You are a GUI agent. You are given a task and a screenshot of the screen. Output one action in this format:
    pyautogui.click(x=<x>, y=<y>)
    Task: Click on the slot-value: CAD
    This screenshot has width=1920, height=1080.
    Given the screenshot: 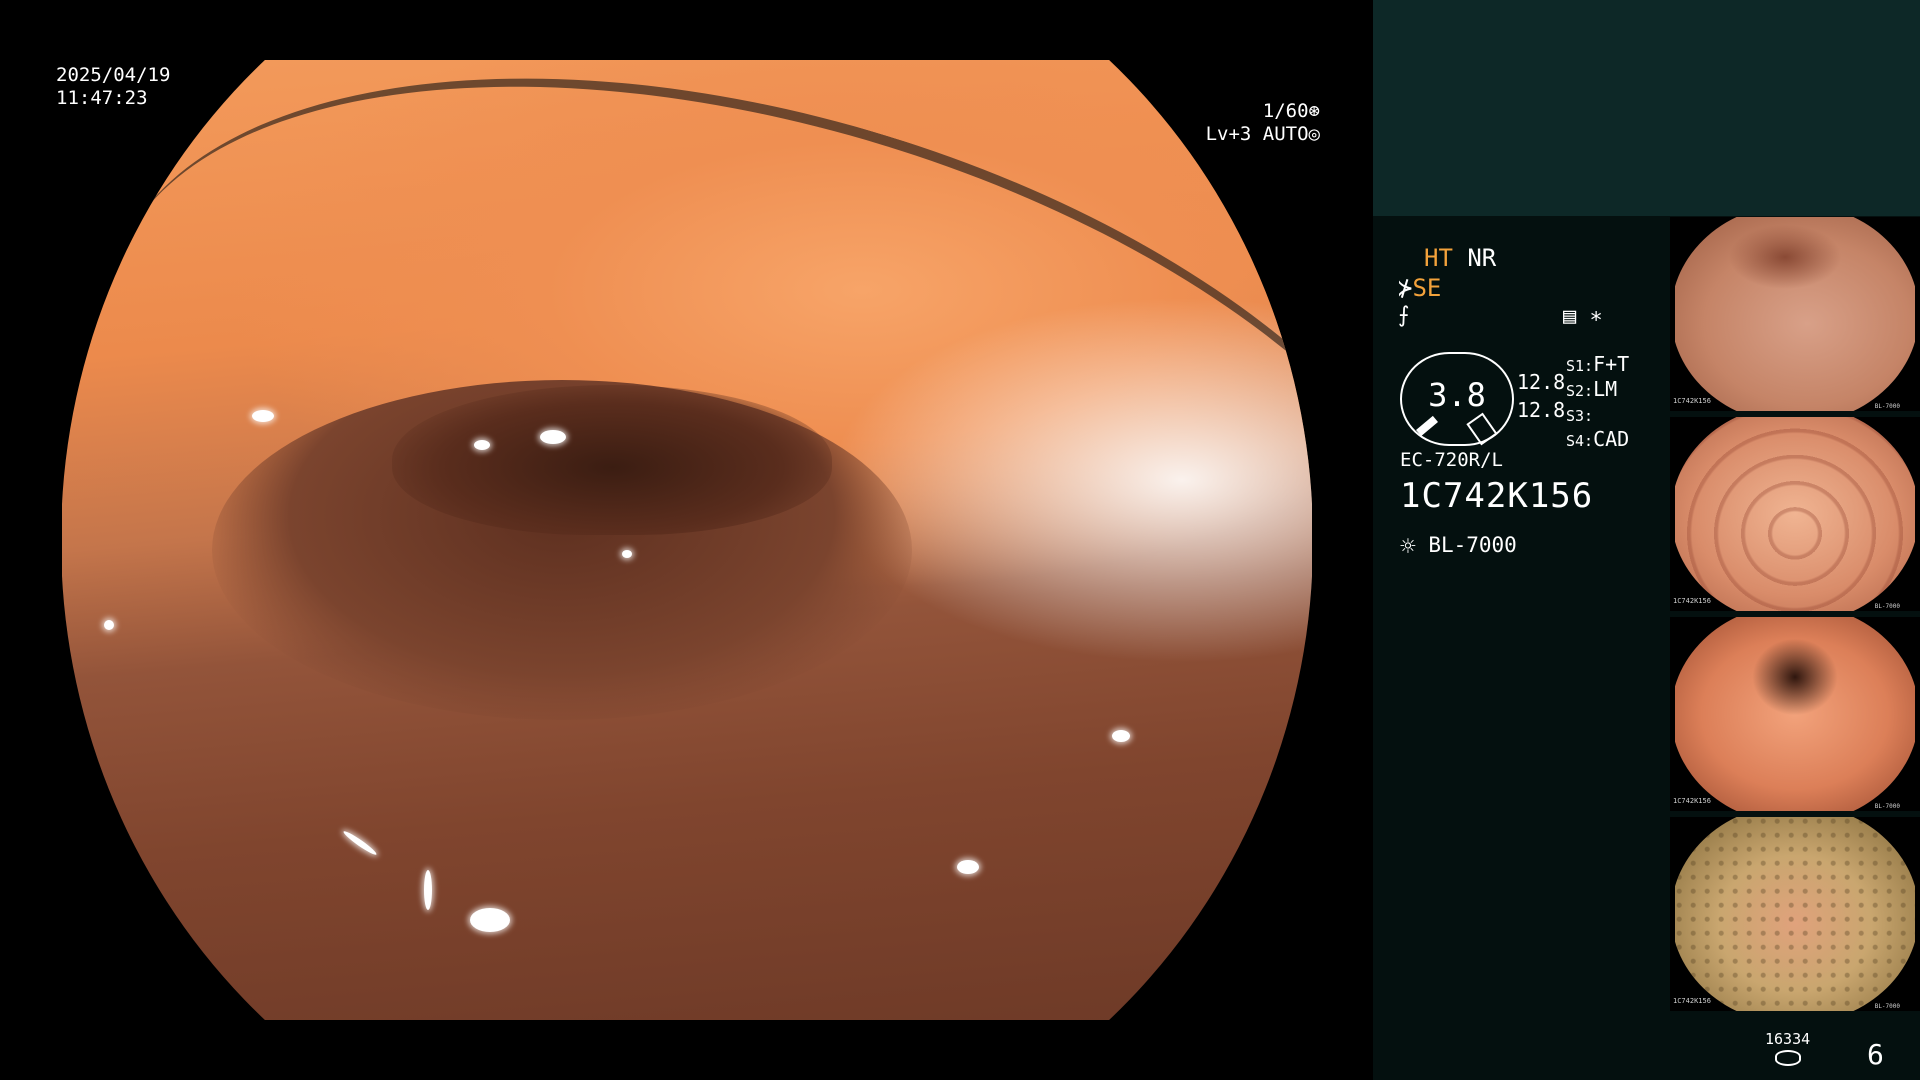 What is the action you would take?
    pyautogui.click(x=1611, y=439)
    